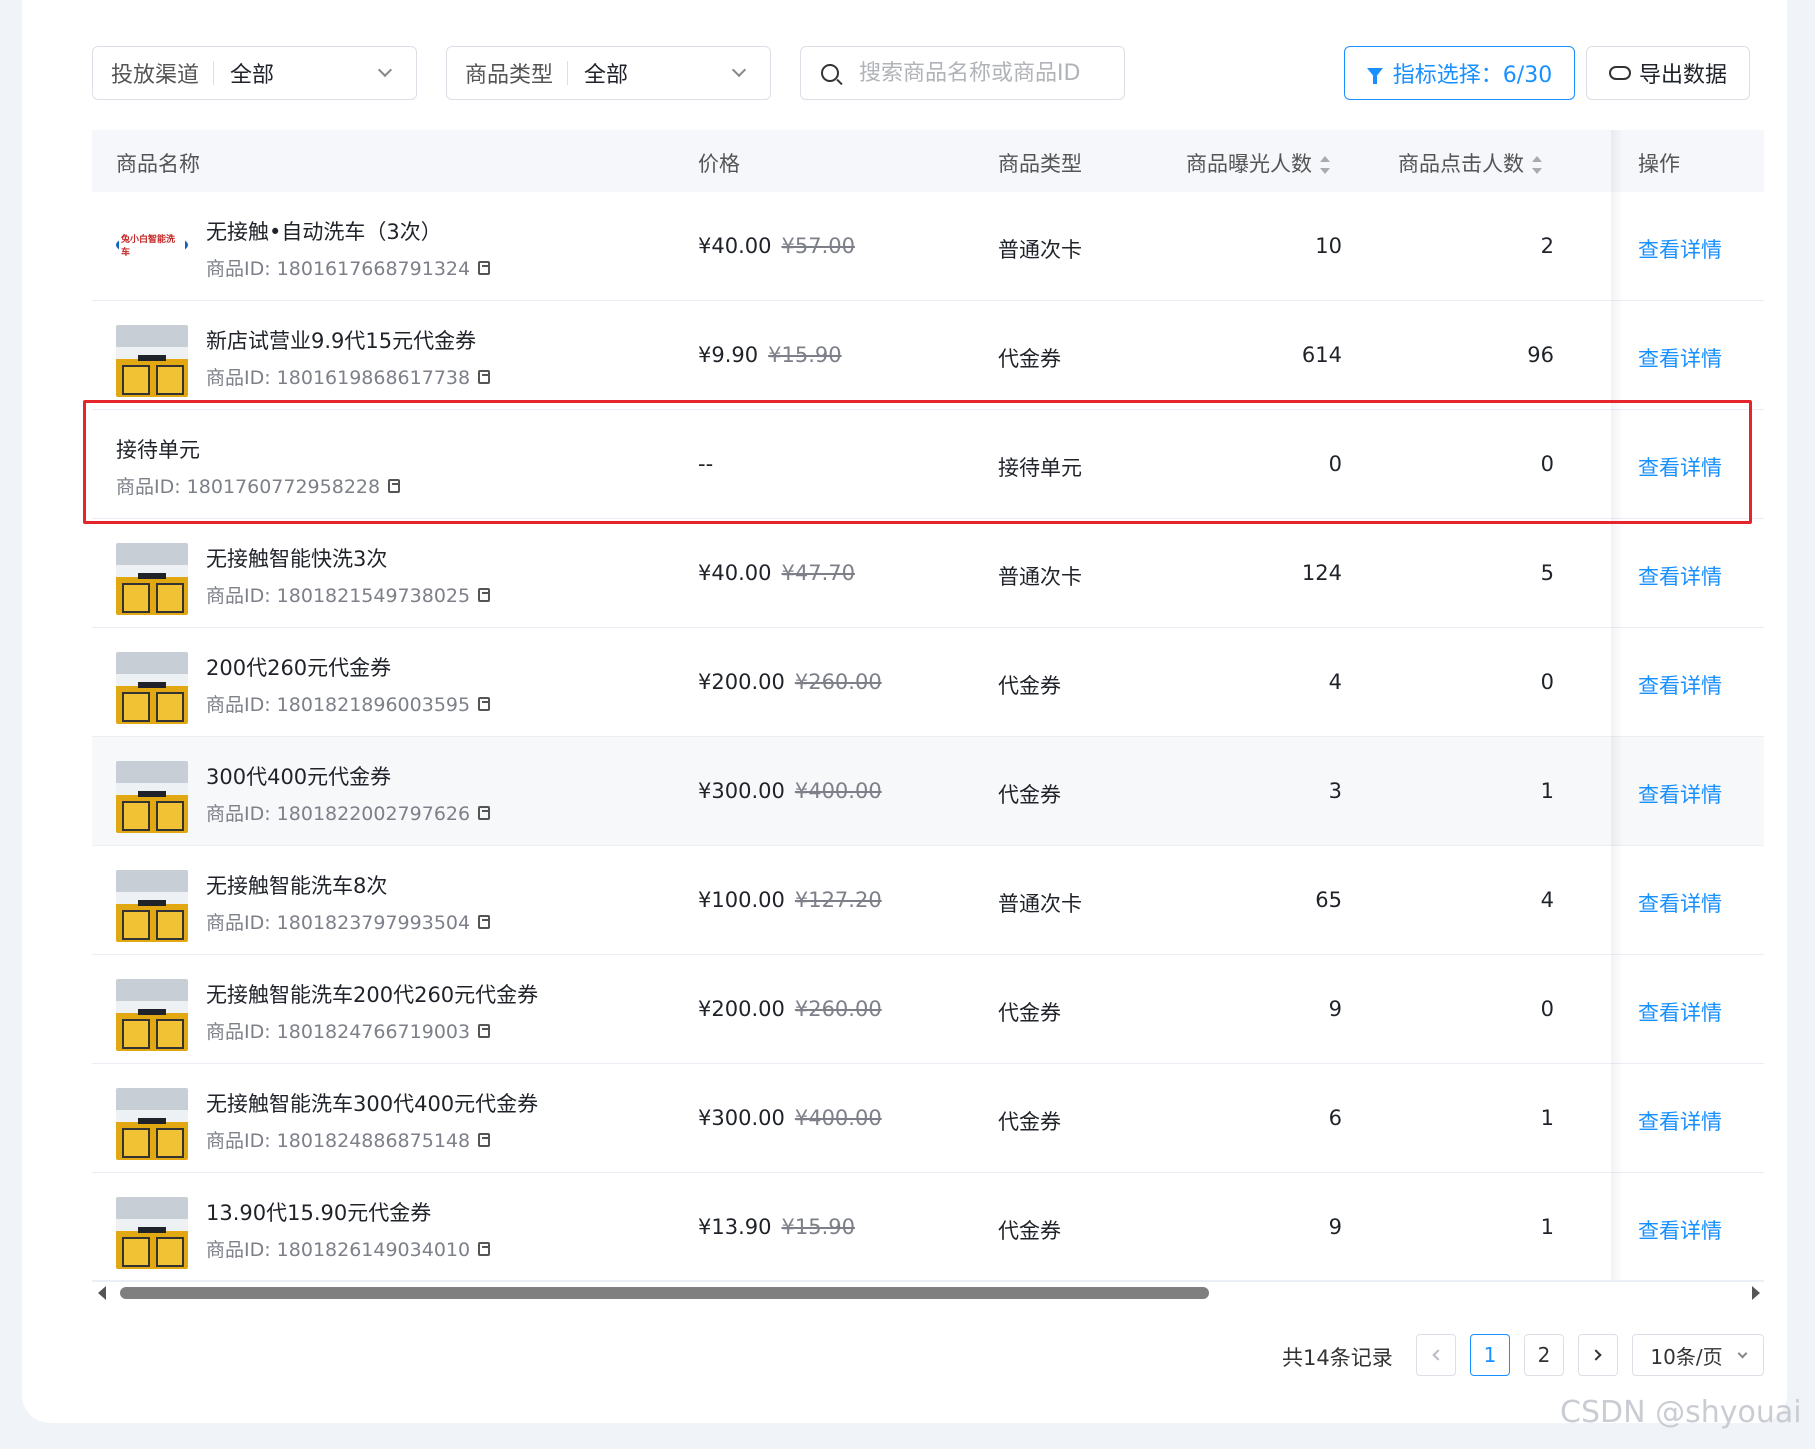  Describe the element at coordinates (805, 355) in the screenshot. I see `price-original: ¥15.90` at that location.